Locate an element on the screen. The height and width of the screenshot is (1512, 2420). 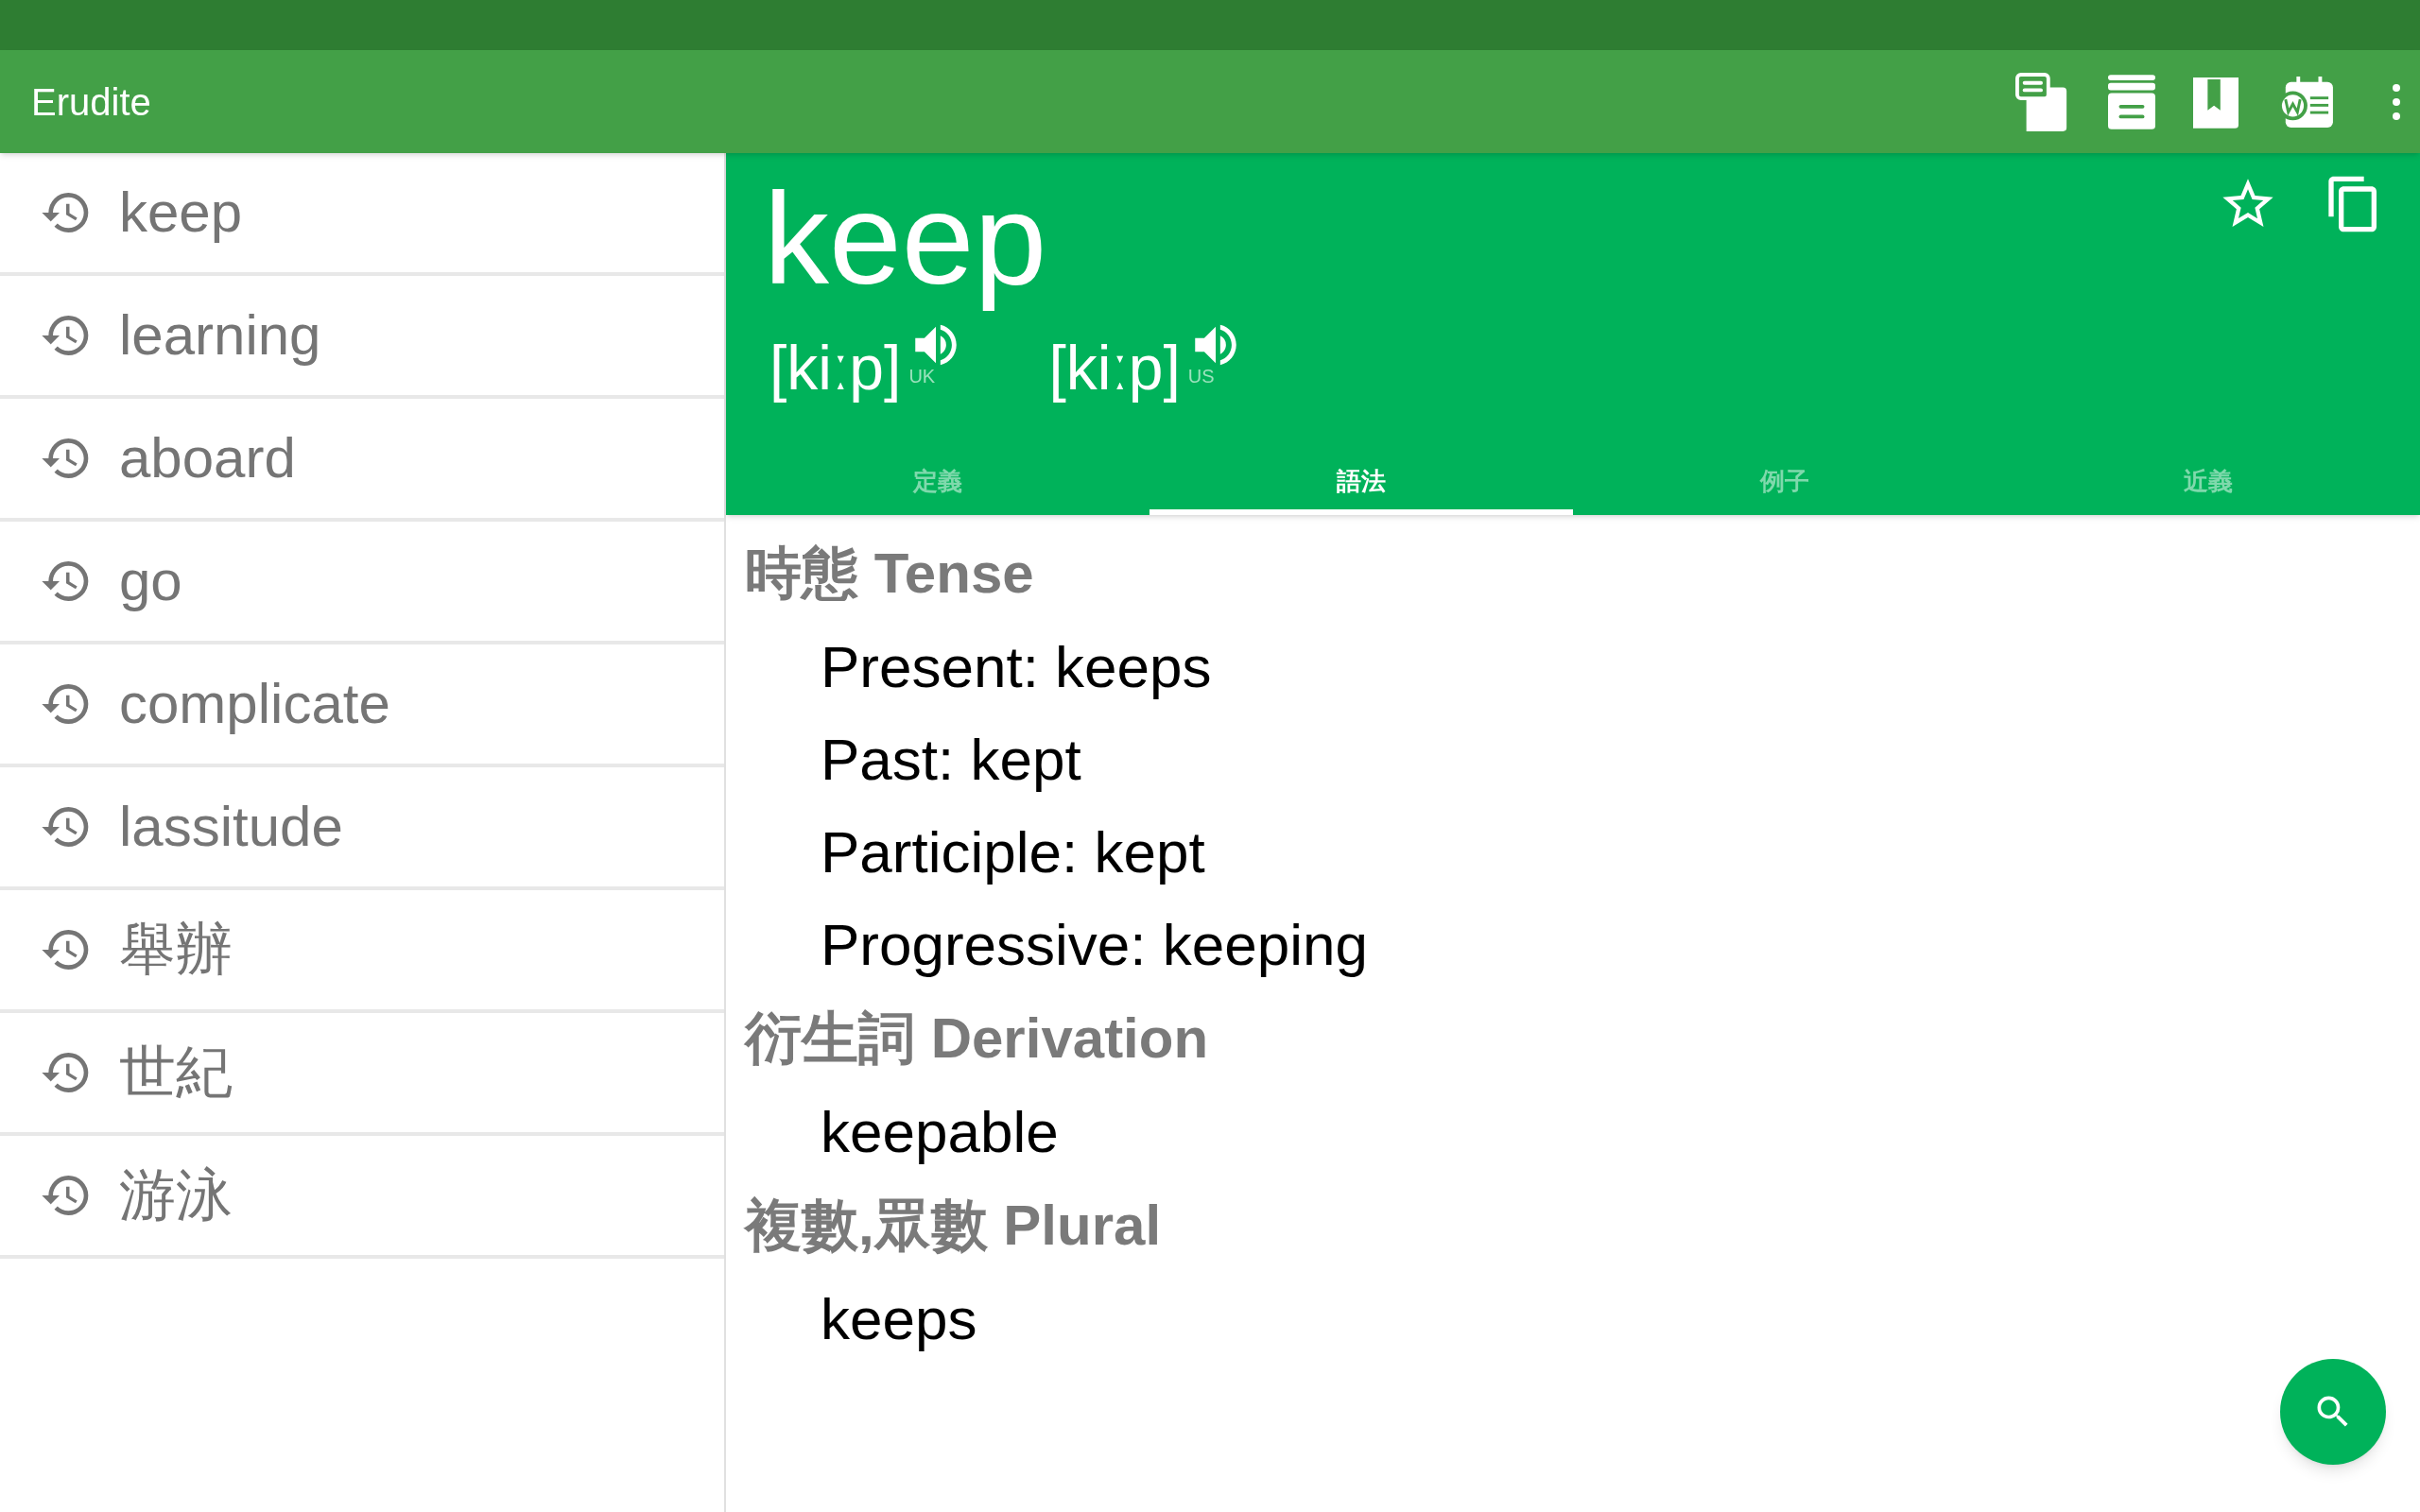
grammar-item: keeps is located at coordinates (899, 1319).